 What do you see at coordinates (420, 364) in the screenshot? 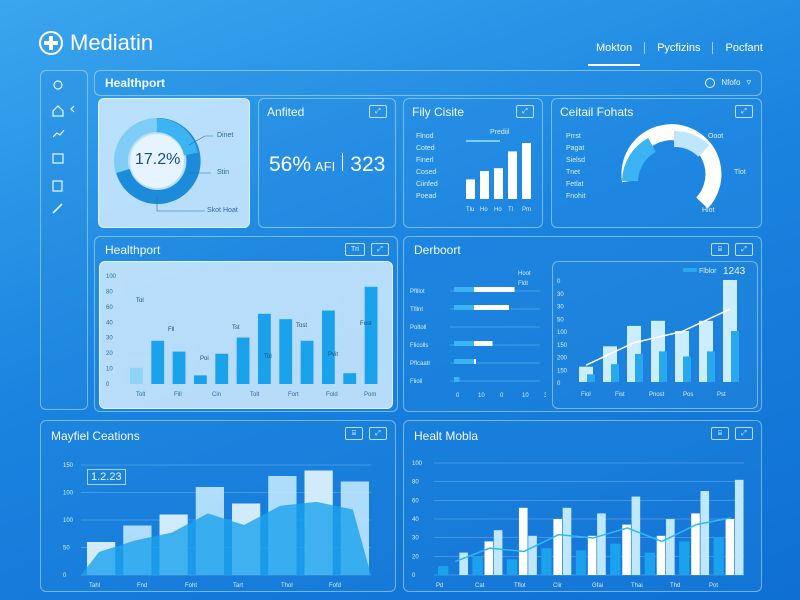
I see `y-tick-label: Pflcaatr` at bounding box center [420, 364].